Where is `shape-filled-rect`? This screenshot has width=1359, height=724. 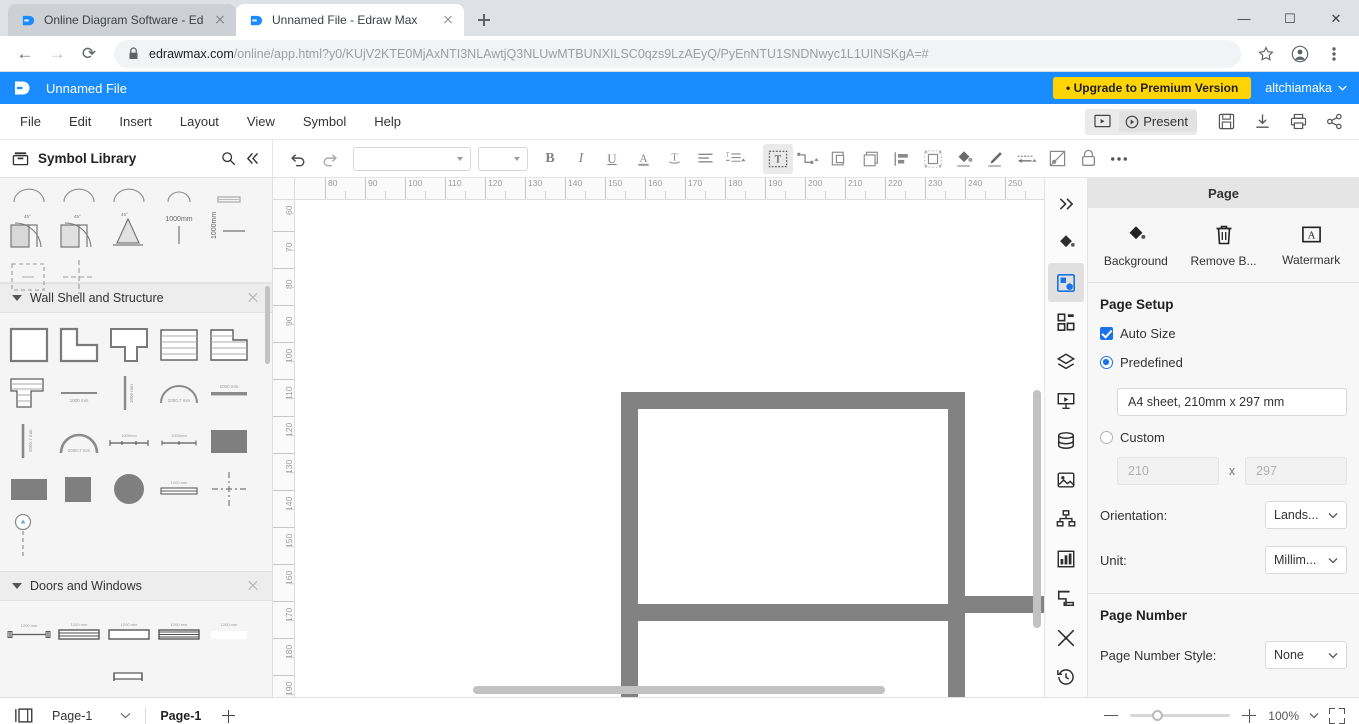
shape-filled-rect is located at coordinates (229, 441).